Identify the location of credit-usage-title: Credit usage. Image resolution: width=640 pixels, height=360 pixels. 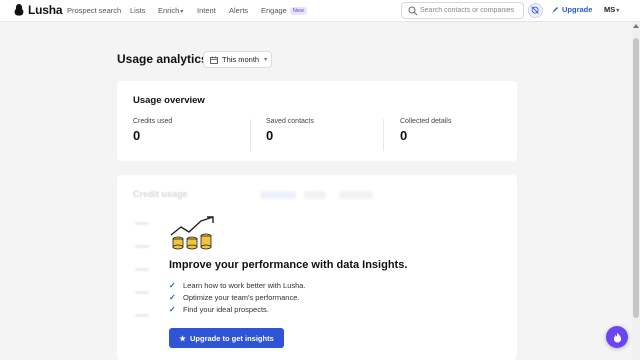
(160, 194).